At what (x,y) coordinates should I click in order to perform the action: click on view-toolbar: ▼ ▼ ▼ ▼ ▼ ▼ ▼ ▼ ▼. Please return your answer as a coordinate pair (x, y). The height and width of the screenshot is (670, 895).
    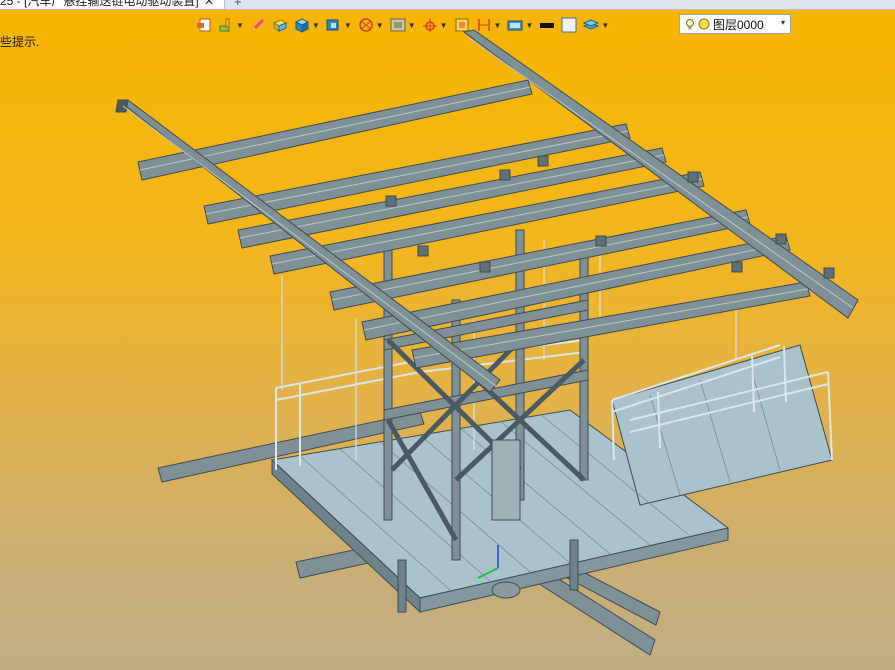
    Looking at the image, I should click on (405, 25).